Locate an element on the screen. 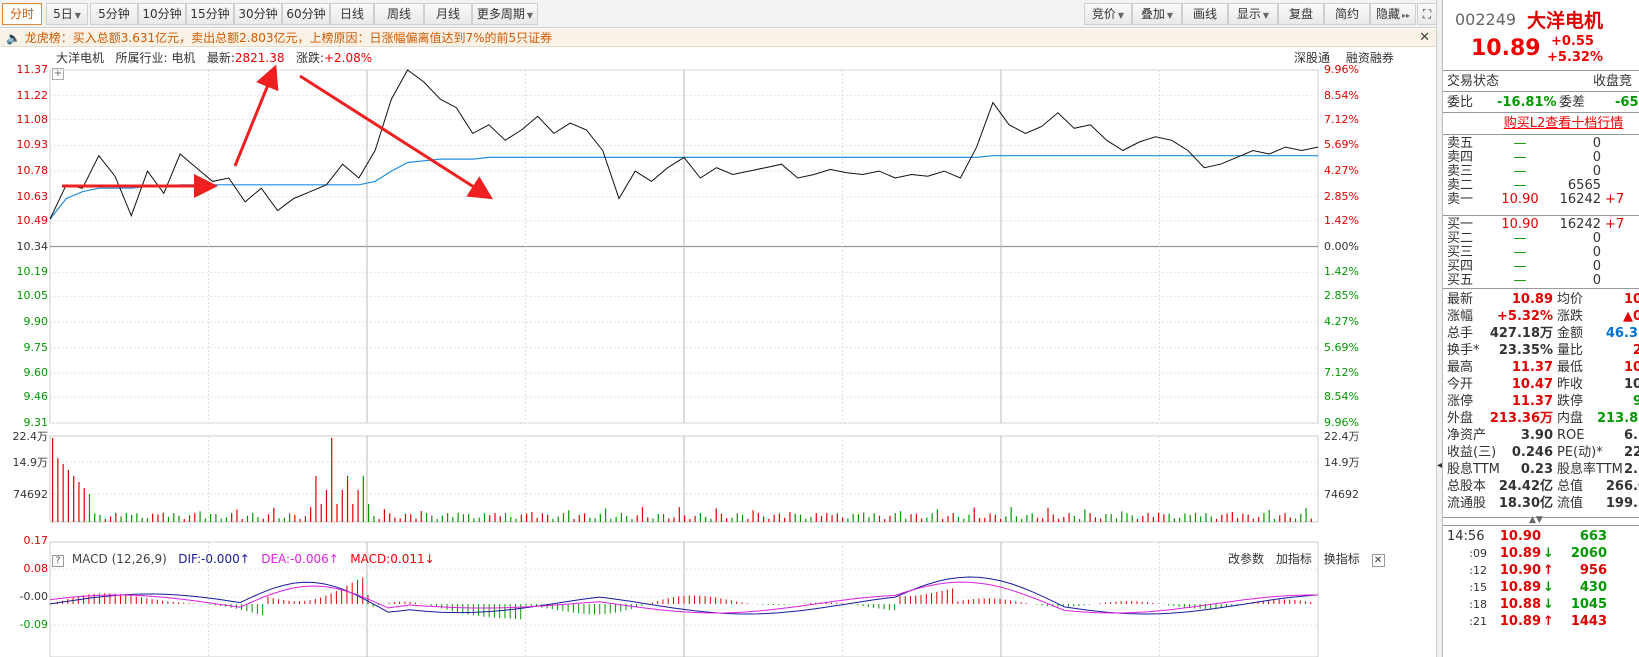  stat-value: 213.82 is located at coordinates (1618, 418).